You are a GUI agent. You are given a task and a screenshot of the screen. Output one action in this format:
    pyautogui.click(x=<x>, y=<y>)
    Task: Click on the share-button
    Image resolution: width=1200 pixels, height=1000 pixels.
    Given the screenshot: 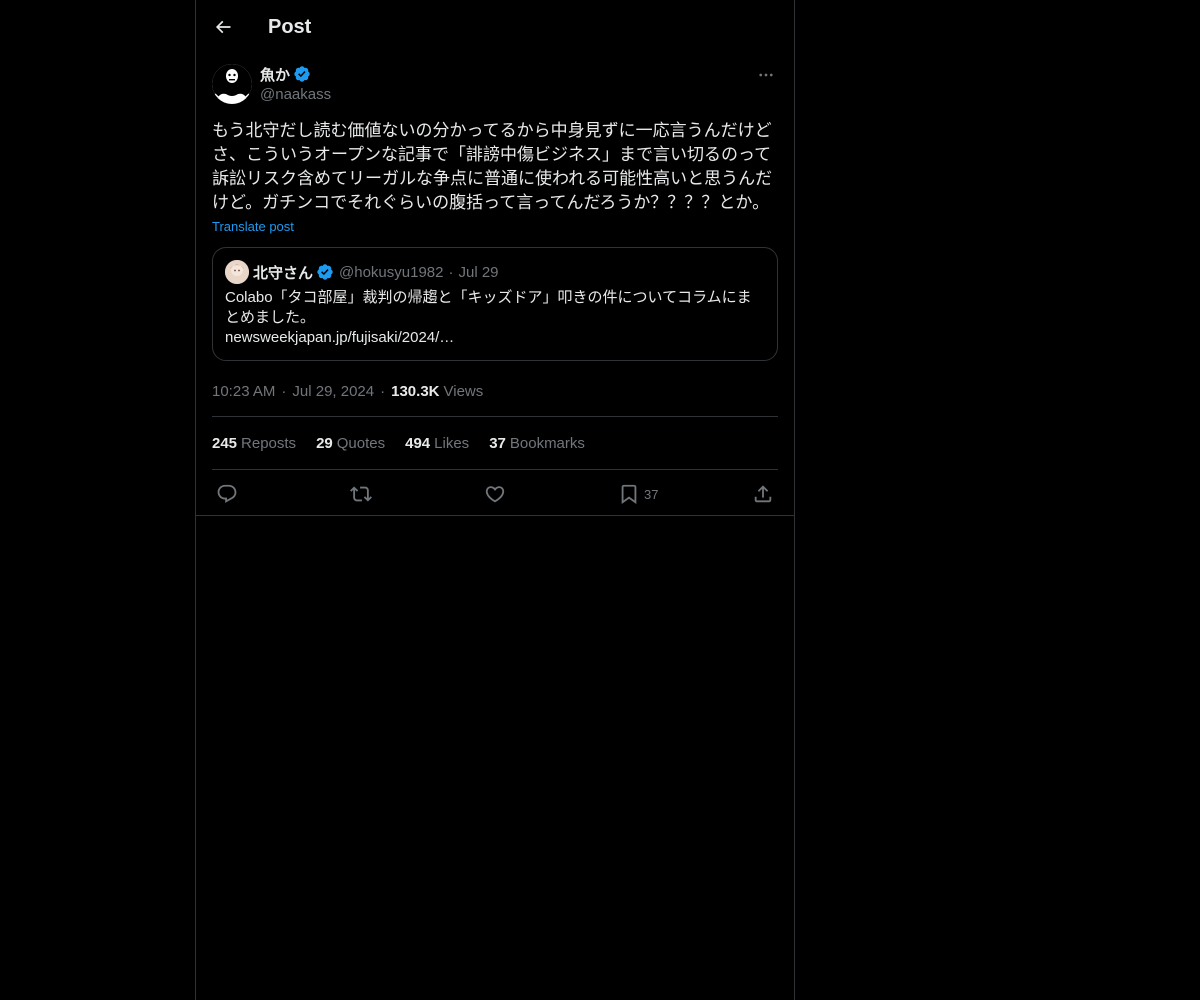 What is the action you would take?
    pyautogui.click(x=763, y=494)
    